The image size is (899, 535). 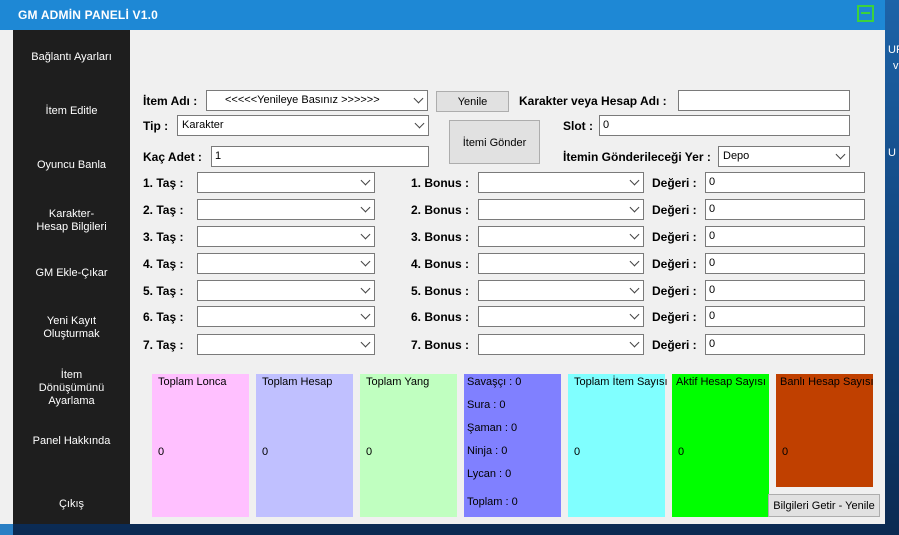 I want to click on stone-label: 7. Taş :, so click(x=163, y=345).